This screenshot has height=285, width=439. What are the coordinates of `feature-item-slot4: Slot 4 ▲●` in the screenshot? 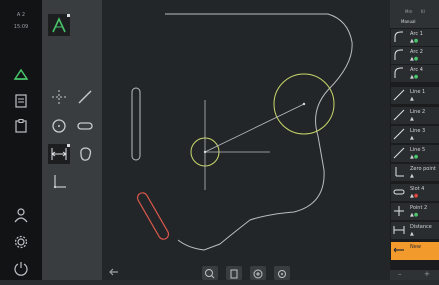 It's located at (415, 193).